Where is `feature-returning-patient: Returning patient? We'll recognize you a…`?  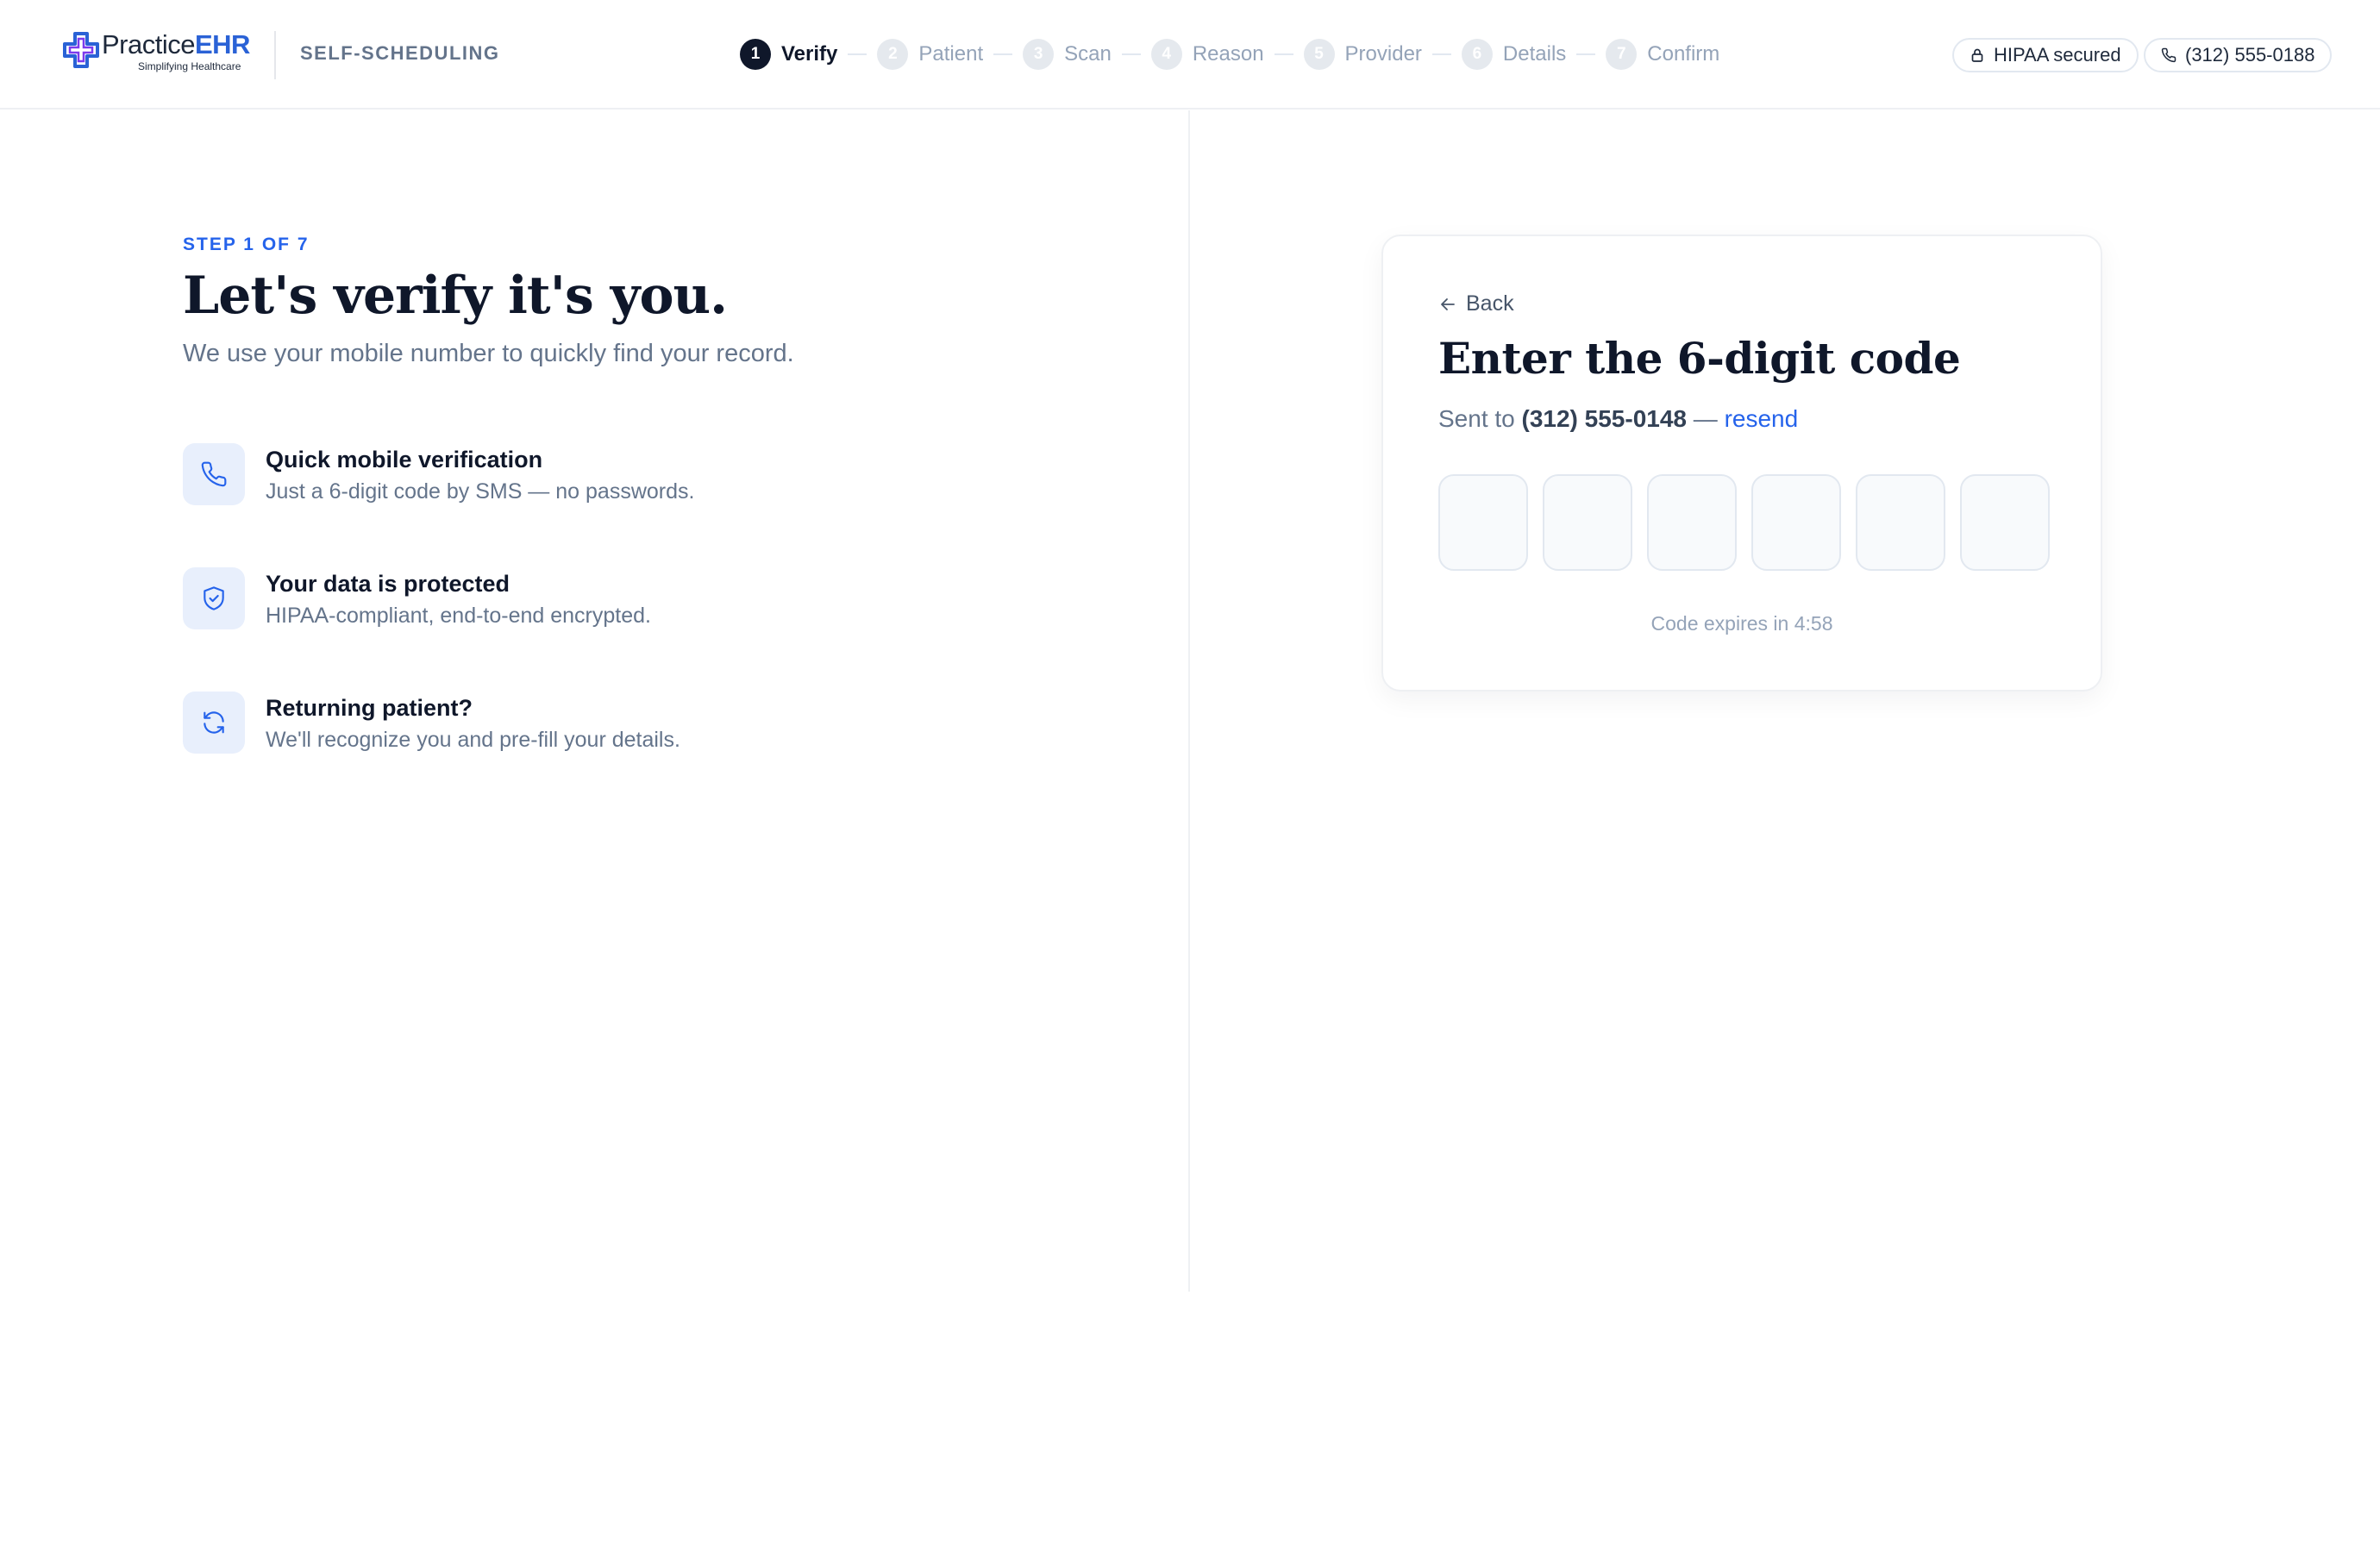
feature-returning-patient: Returning patient? We'll recognize you a… is located at coordinates (571, 724).